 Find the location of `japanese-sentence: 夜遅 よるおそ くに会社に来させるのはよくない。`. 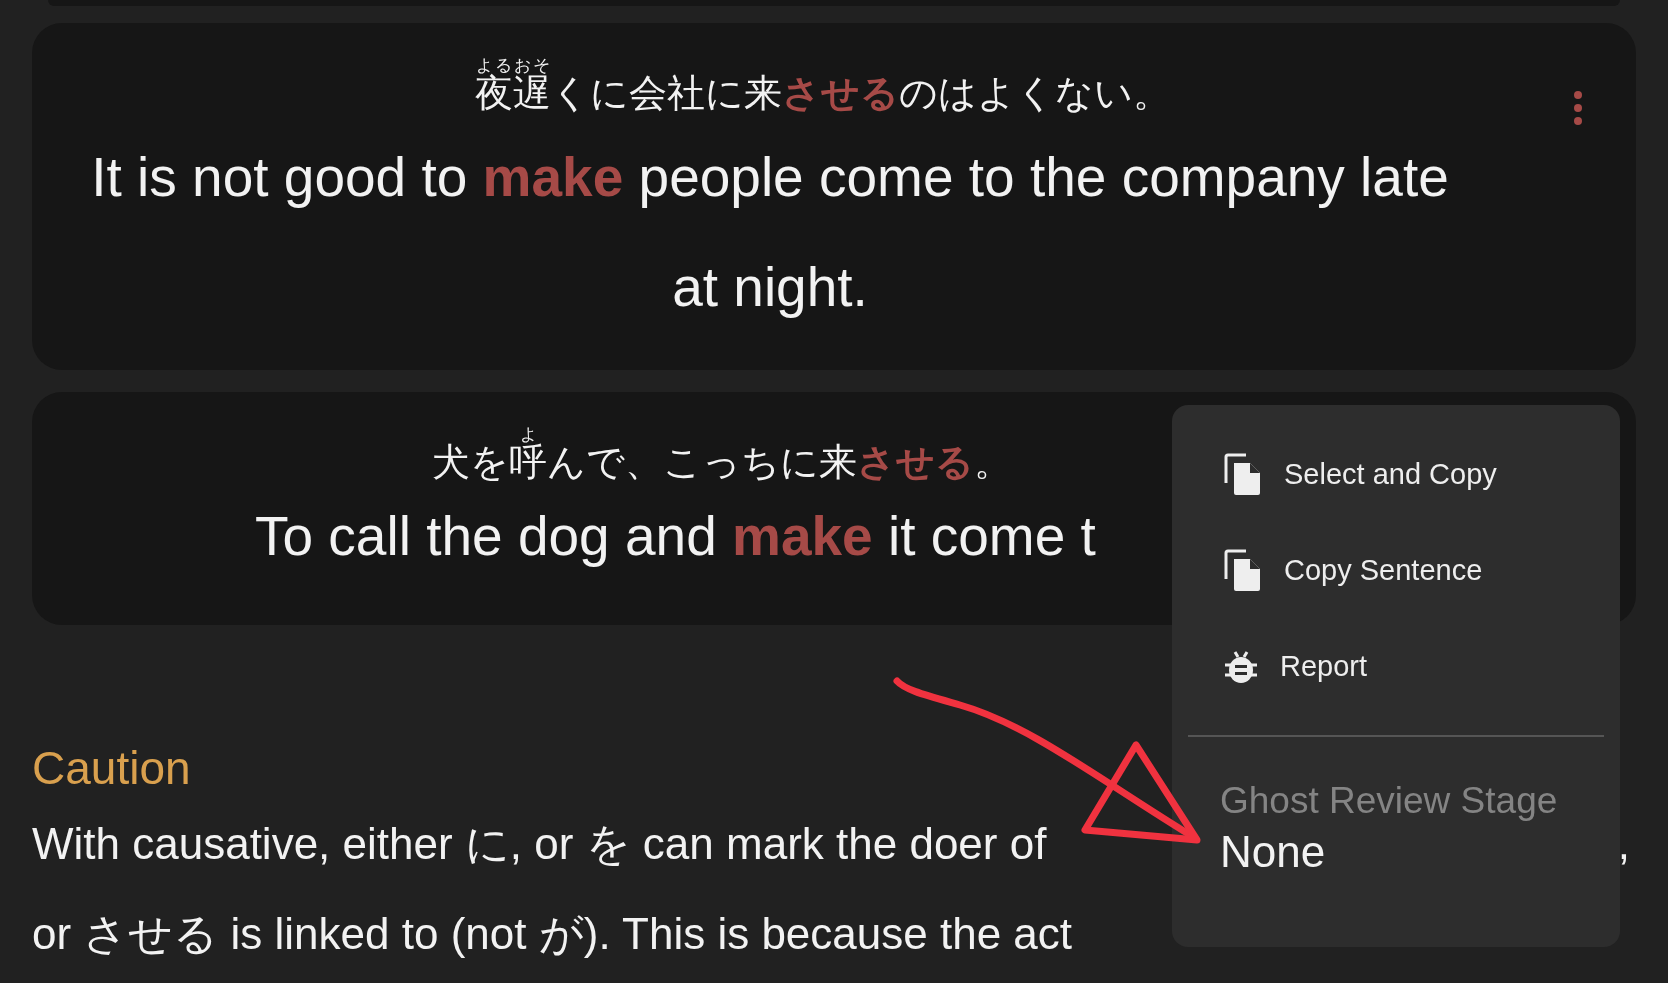

japanese-sentence: 夜遅 よるおそ くに会社に来させるのはよくない。 is located at coordinates (823, 87).